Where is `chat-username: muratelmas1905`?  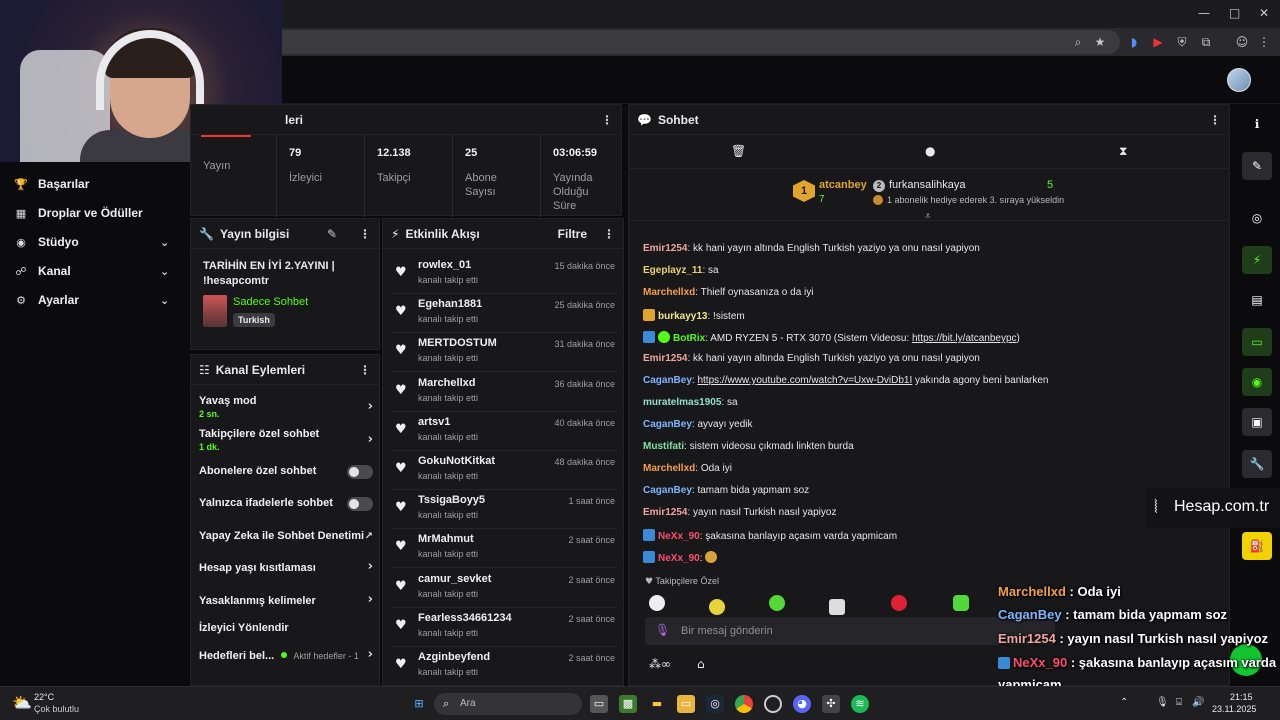
chat-username: muratelmas1905 is located at coordinates (682, 402).